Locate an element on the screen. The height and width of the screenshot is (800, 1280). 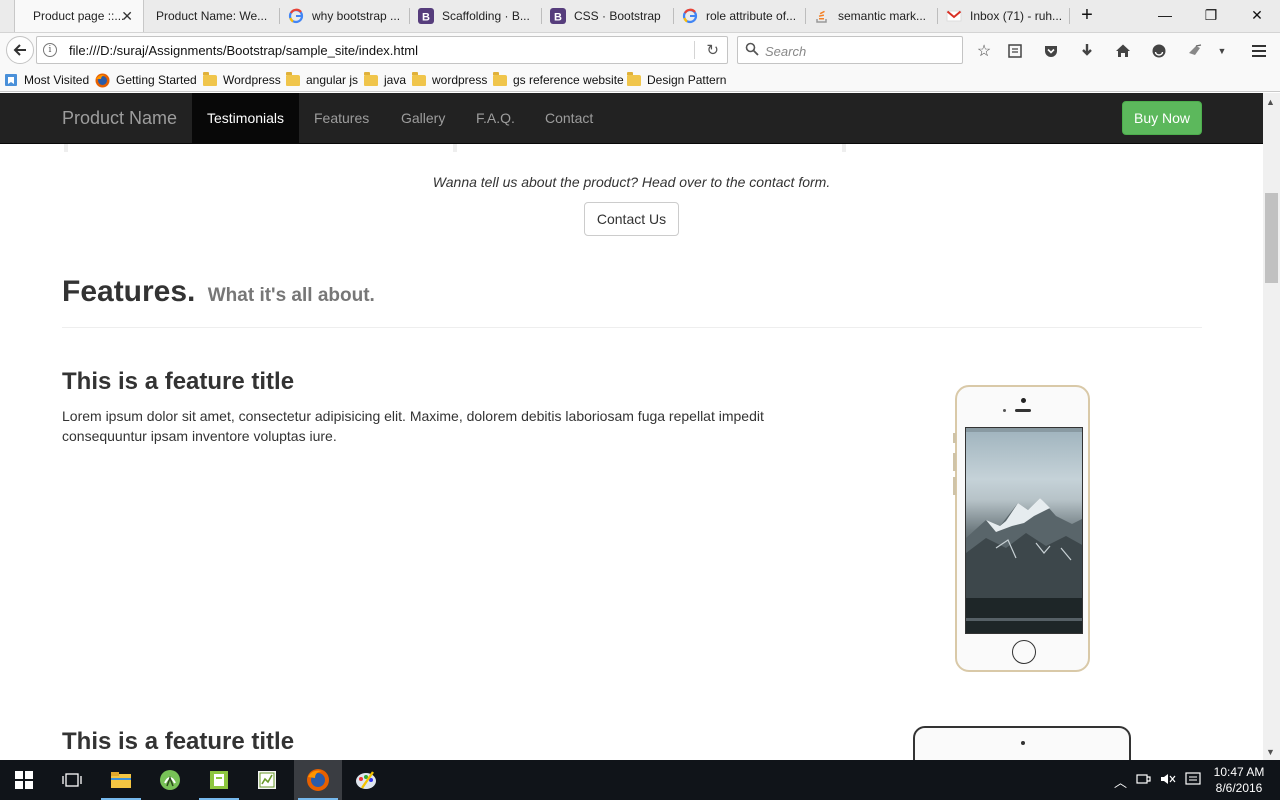
network-icon is located at coordinates (1144, 780).